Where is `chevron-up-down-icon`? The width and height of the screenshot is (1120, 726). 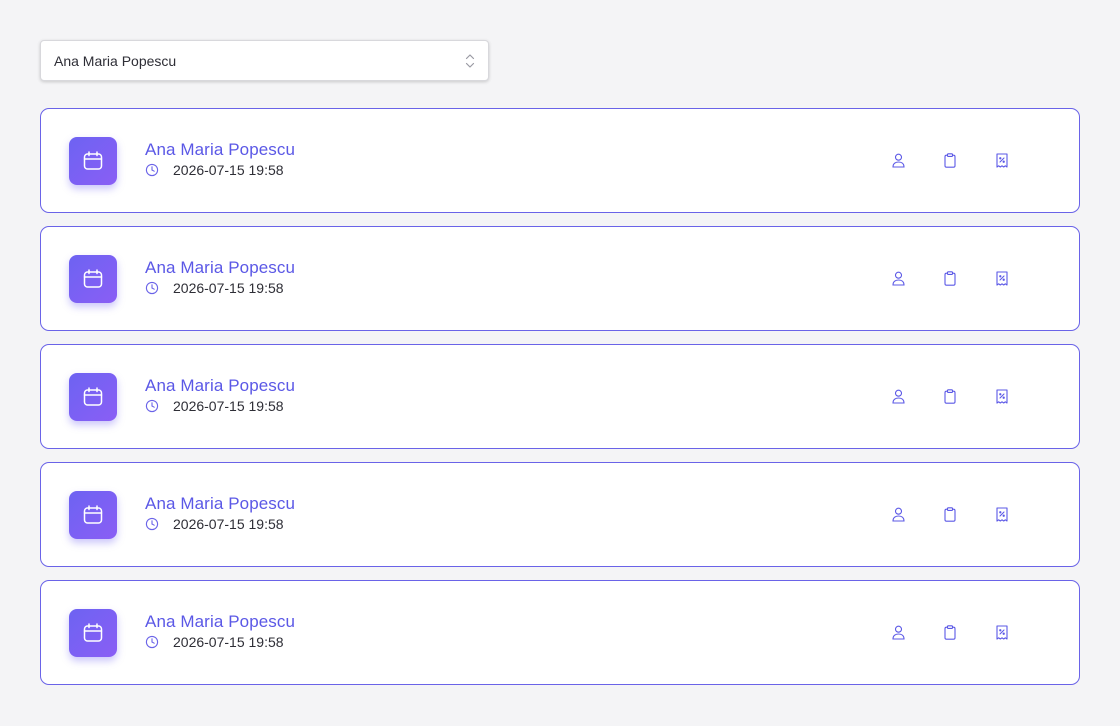 chevron-up-down-icon is located at coordinates (470, 61).